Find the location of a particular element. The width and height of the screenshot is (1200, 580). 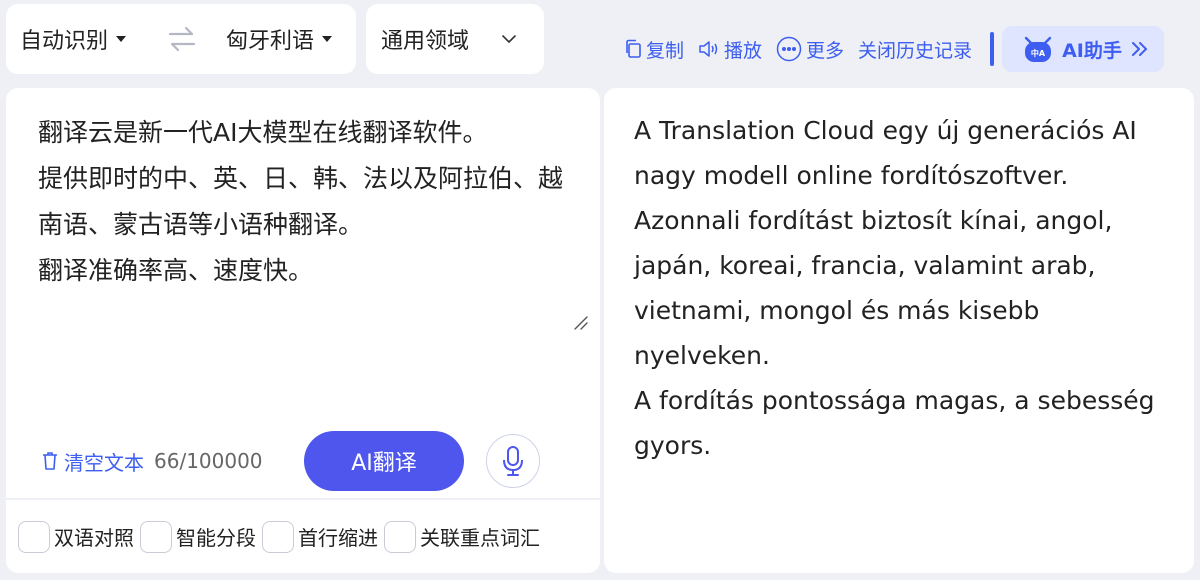

ai-translate-button: AI翻译 is located at coordinates (384, 461).